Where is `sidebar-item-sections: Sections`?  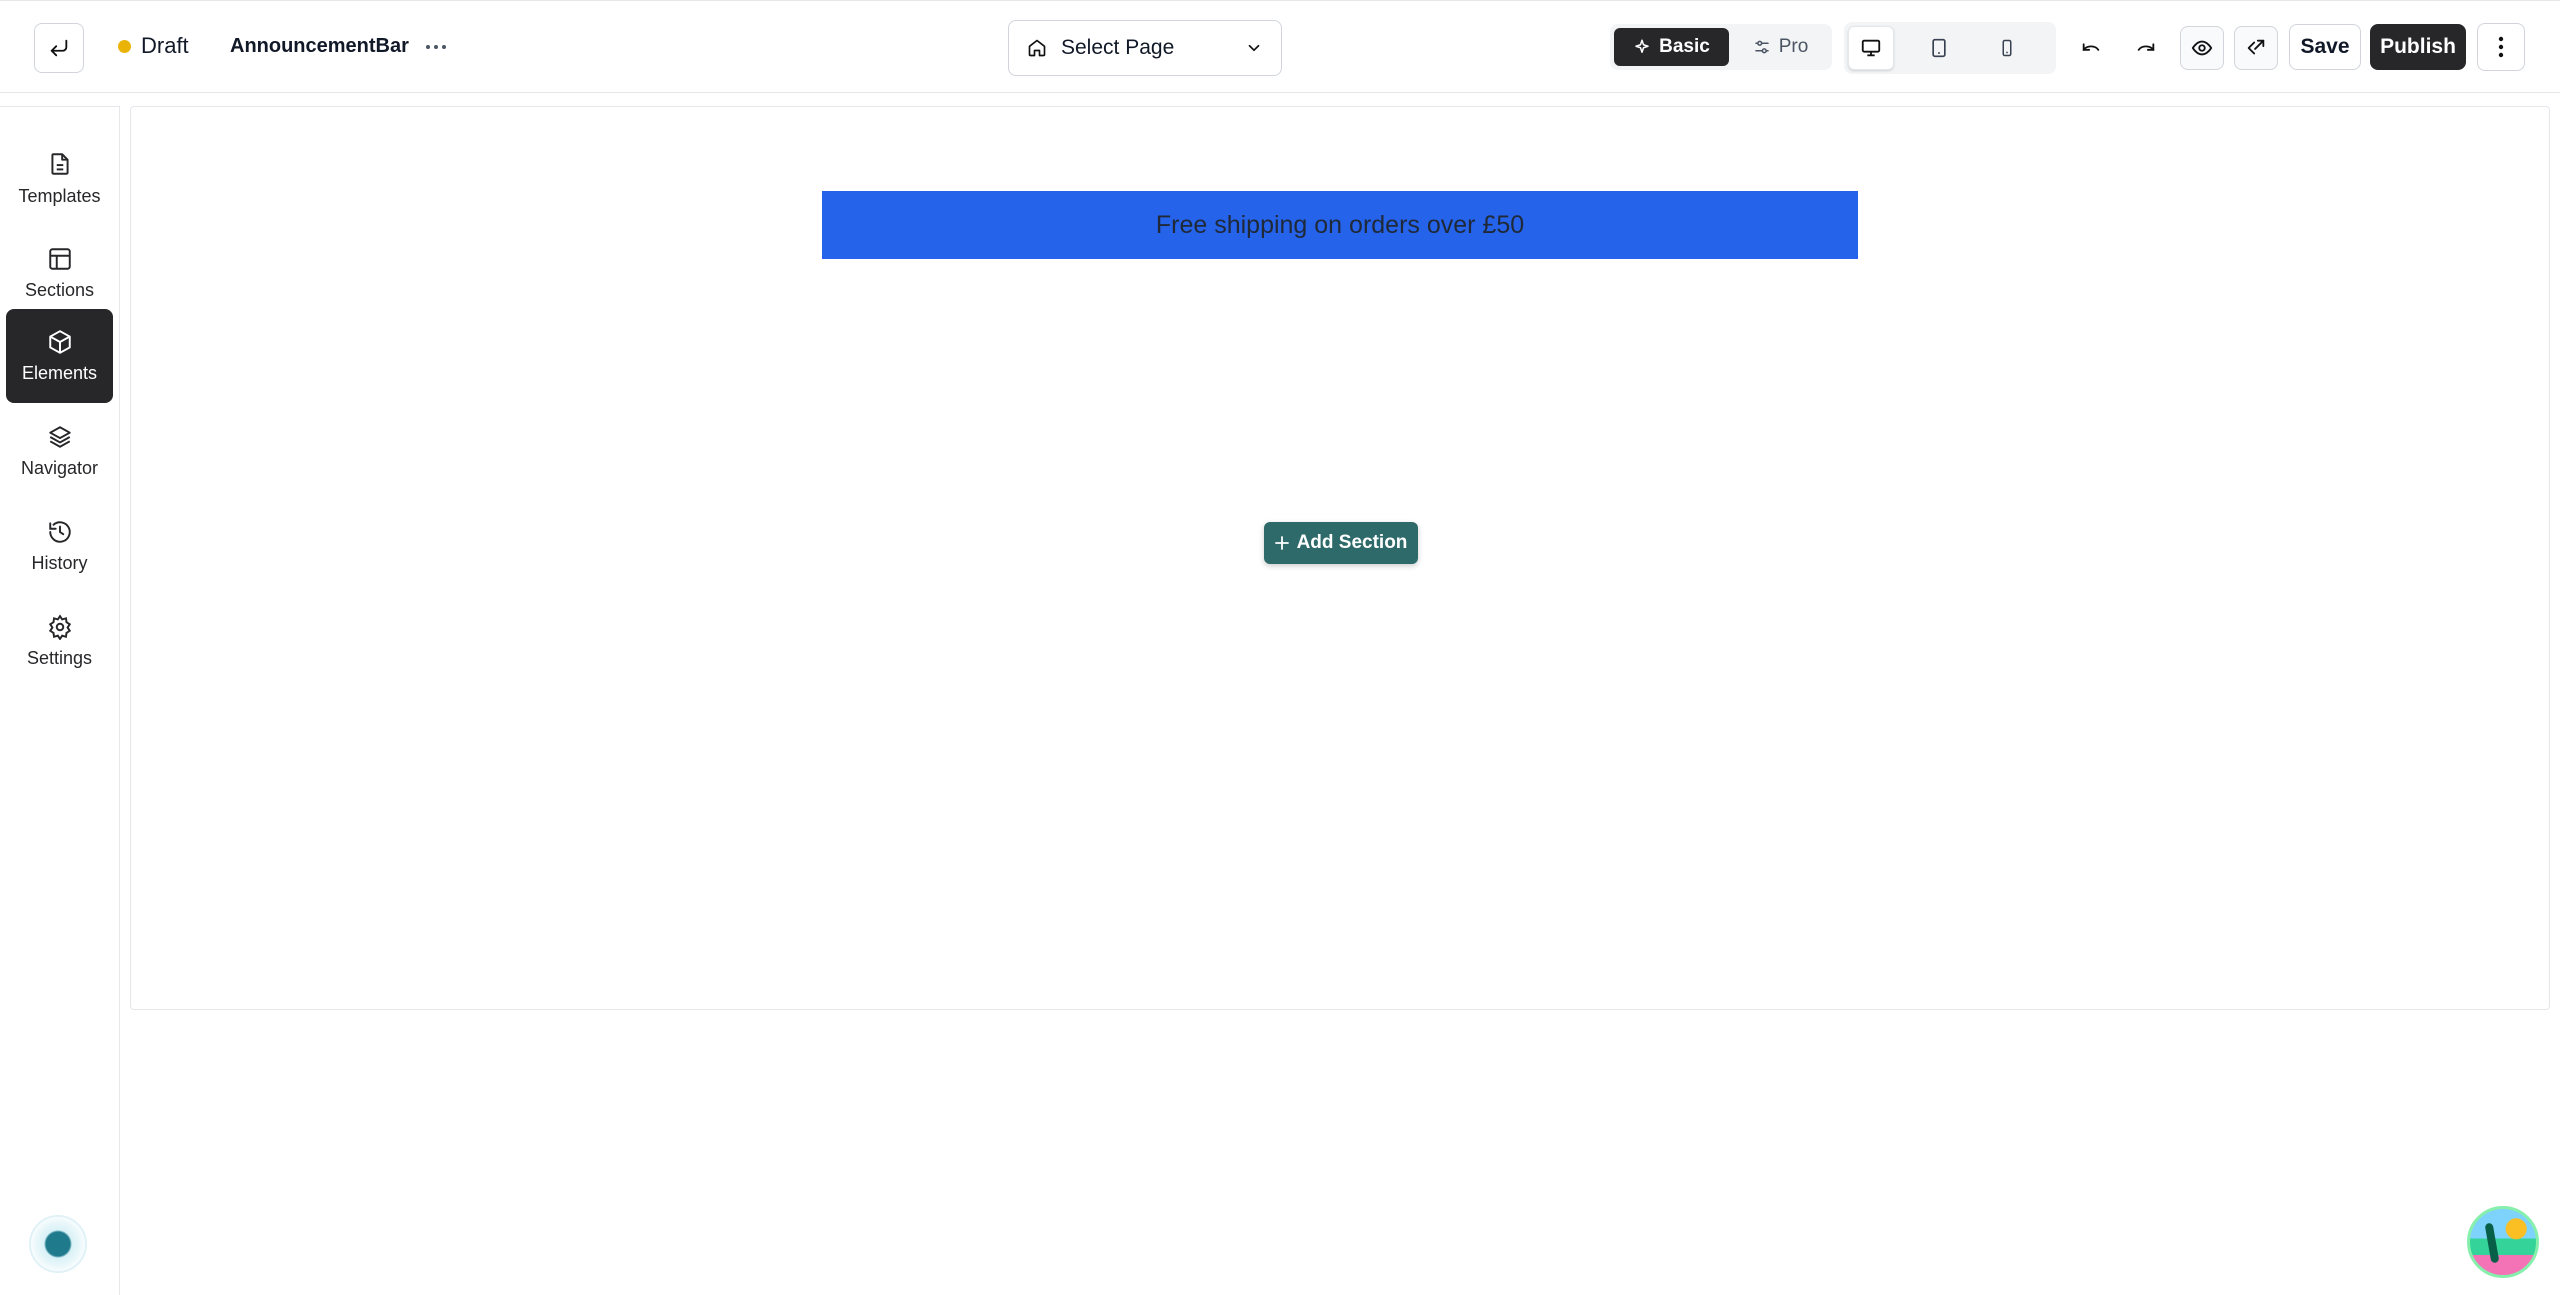
sidebar-item-sections: Sections is located at coordinates (59, 273).